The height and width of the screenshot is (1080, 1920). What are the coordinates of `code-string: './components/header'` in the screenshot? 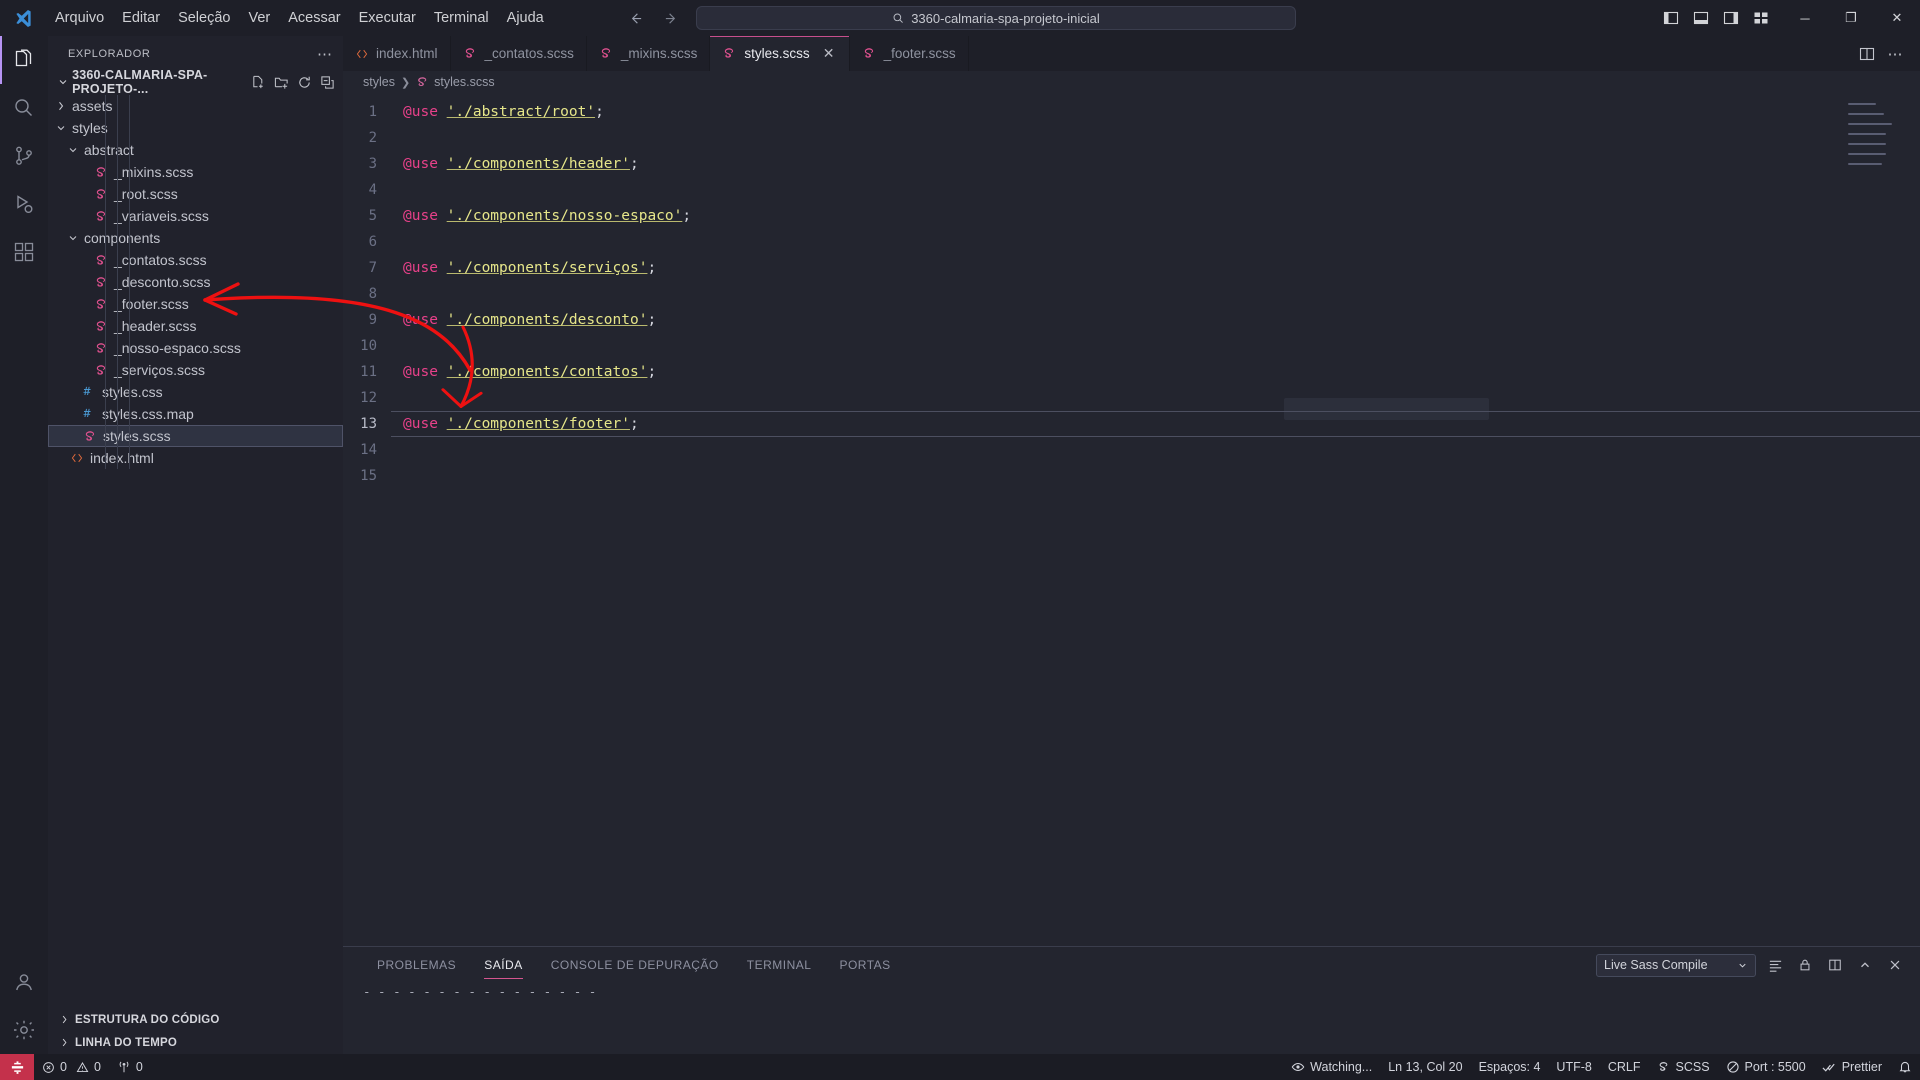 It's located at (538, 164).